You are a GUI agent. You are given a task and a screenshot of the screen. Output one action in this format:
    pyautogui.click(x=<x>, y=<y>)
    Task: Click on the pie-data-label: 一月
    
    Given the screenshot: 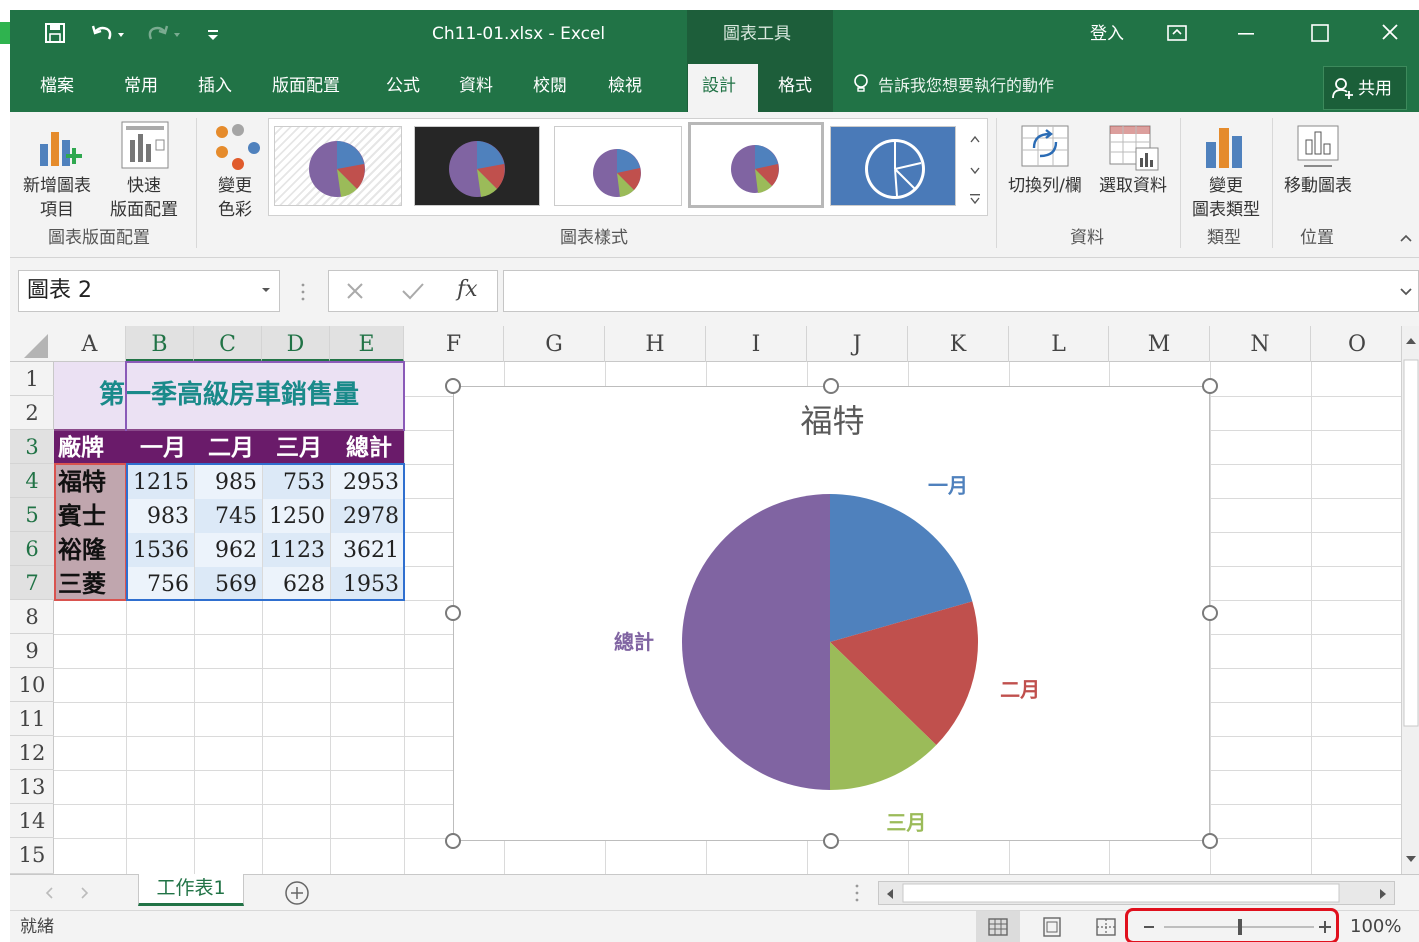 What is the action you would take?
    pyautogui.click(x=948, y=486)
    